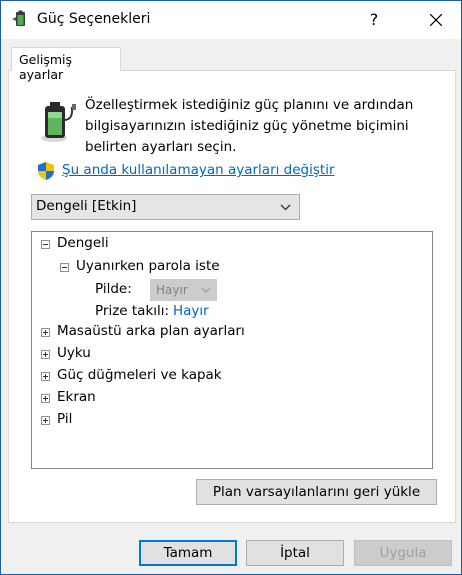  Describe the element at coordinates (86, 206) in the screenshot. I see `power-plan-select-value: Dengeli [Etkin]` at that location.